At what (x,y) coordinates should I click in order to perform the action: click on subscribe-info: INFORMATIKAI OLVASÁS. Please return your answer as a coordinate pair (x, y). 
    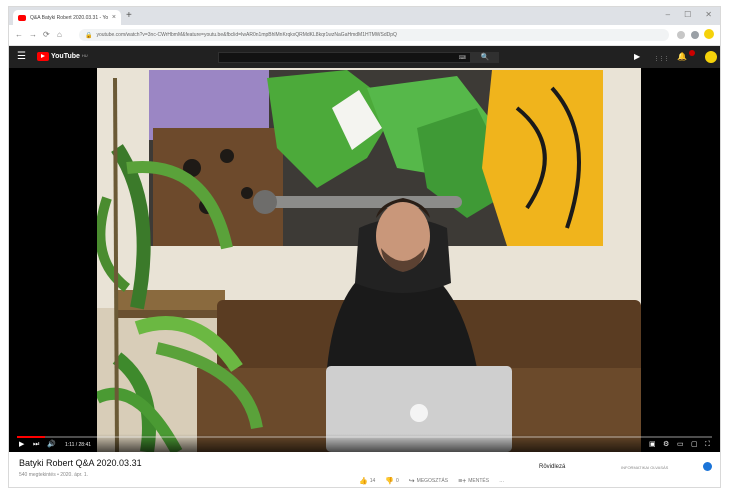
    Looking at the image, I should click on (644, 467).